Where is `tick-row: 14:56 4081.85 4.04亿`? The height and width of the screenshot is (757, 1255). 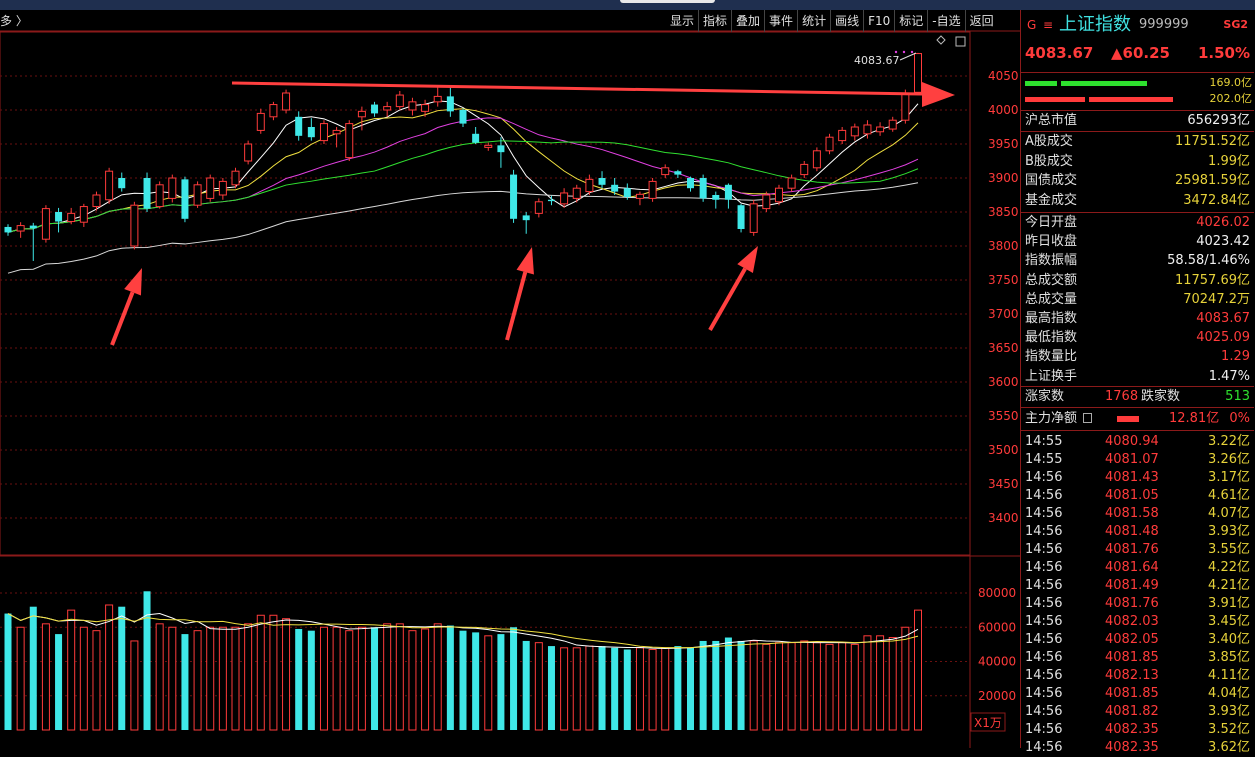
tick-row: 14:56 4081.85 4.04亿 is located at coordinates (1137, 694).